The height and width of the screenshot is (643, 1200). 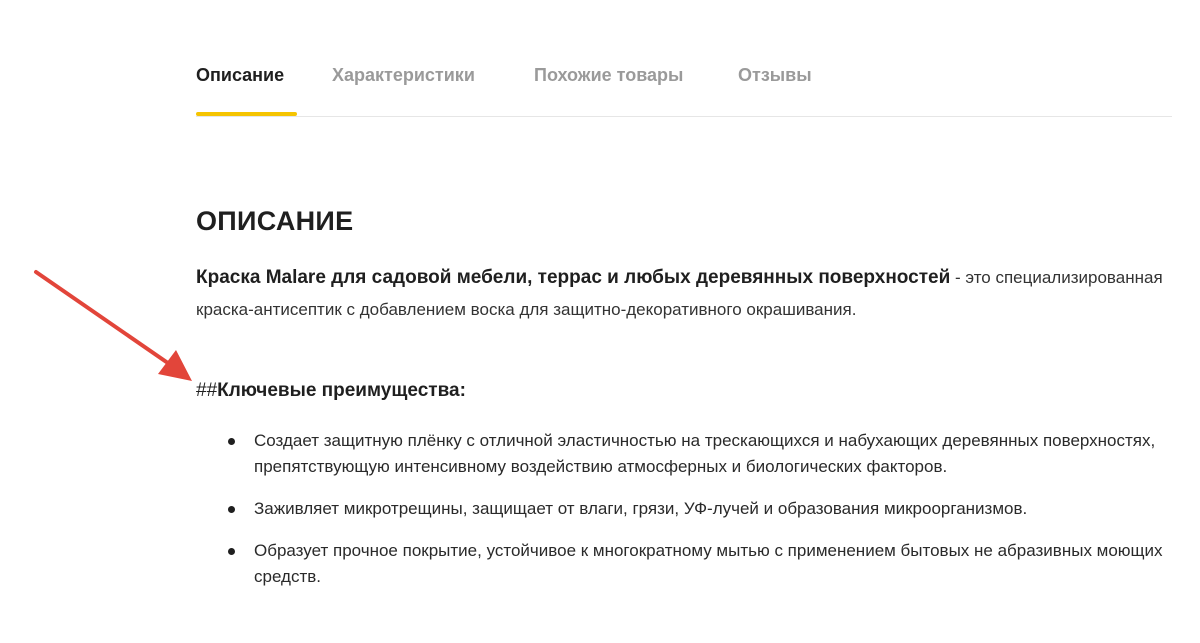 What do you see at coordinates (207, 390) in the screenshot?
I see `markdown-hashes: ##` at bounding box center [207, 390].